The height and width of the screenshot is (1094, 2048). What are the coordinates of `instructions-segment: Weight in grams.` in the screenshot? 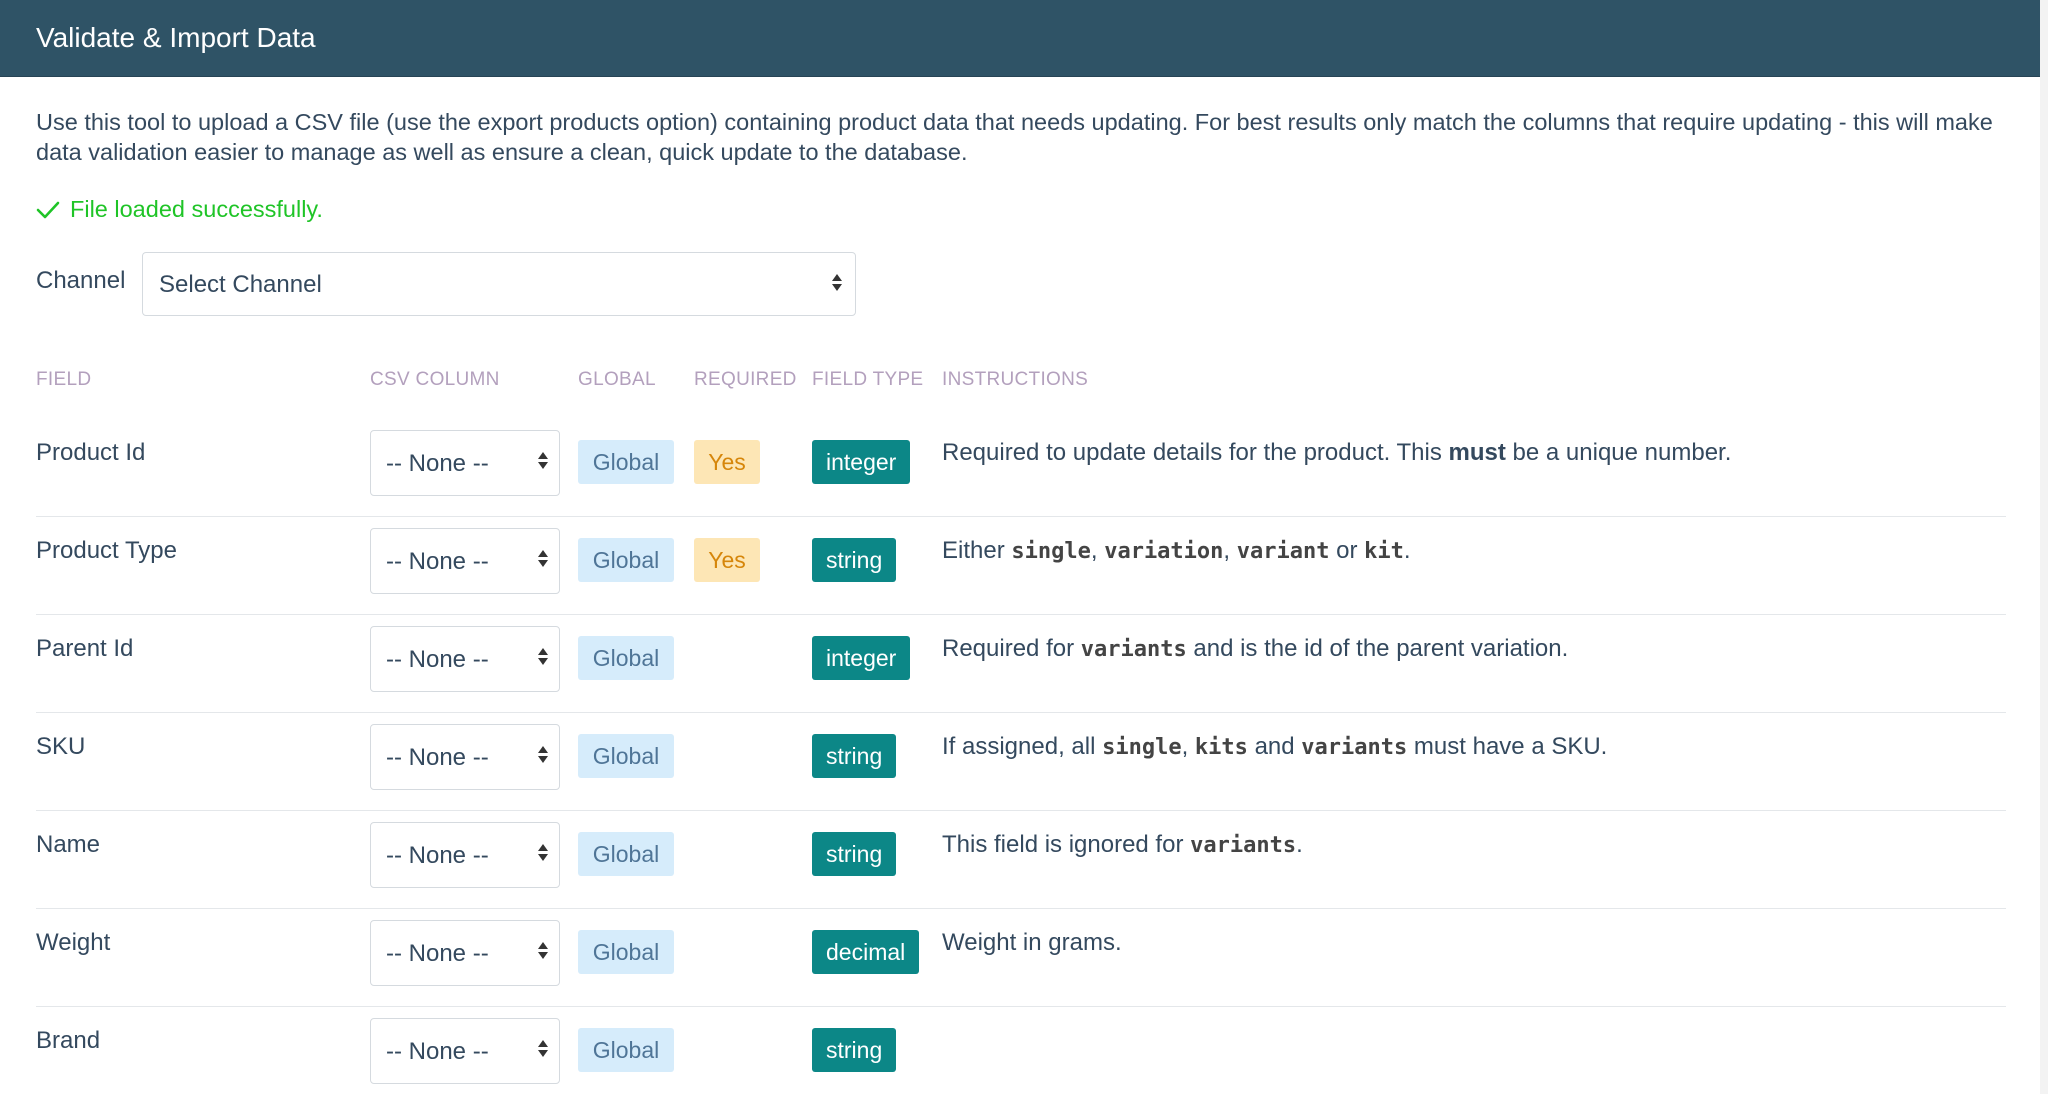 It's located at (1032, 942).